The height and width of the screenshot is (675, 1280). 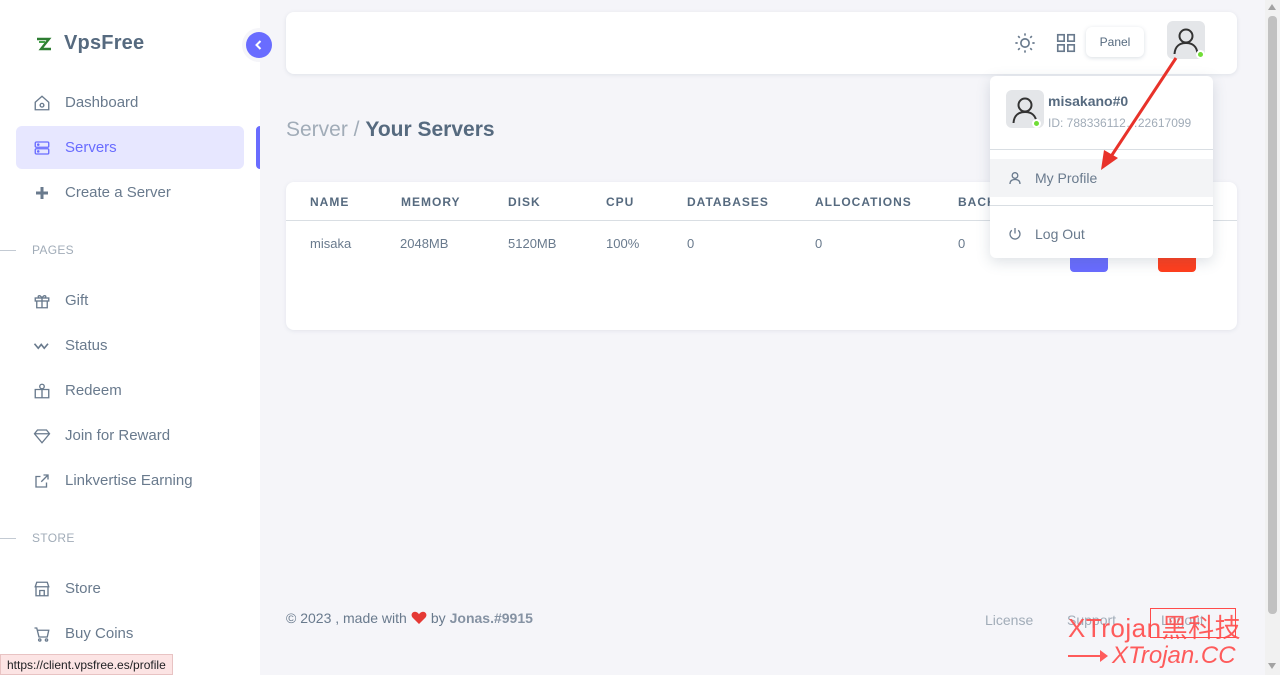 I want to click on cell-databases: 0, so click(x=691, y=243).